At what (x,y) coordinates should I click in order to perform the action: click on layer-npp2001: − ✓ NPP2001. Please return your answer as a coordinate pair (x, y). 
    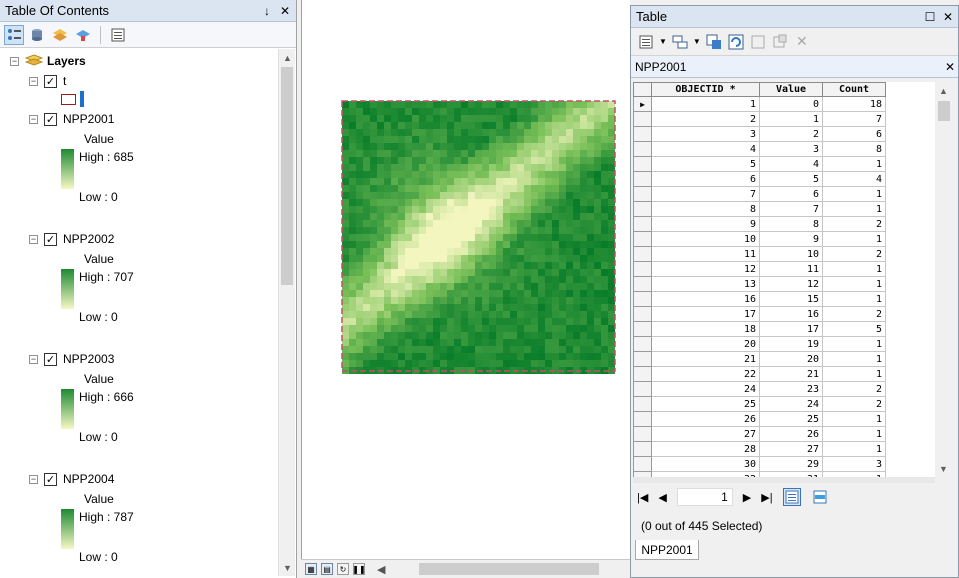
    Looking at the image, I should click on (71, 119).